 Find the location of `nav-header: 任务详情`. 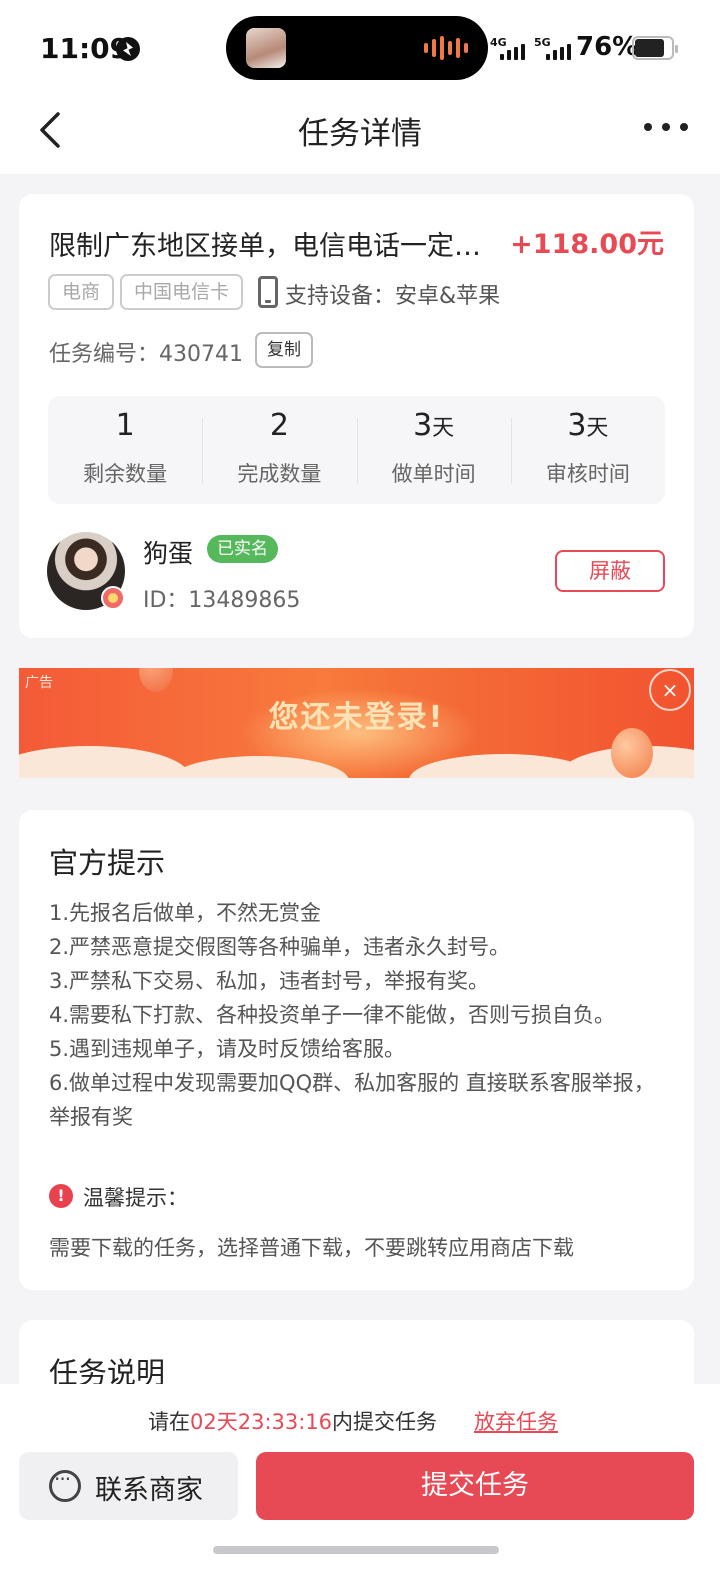

nav-header: 任务详情 is located at coordinates (360, 135).